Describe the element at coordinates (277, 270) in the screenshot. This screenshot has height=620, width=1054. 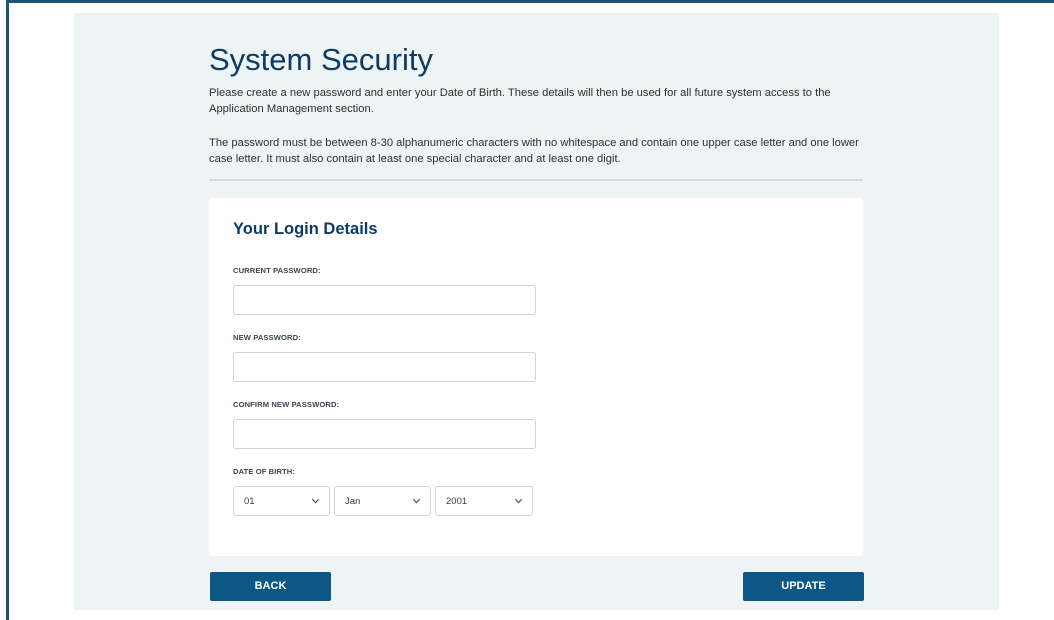
I see `current-password-label: CURRENT PASSWORD:` at that location.